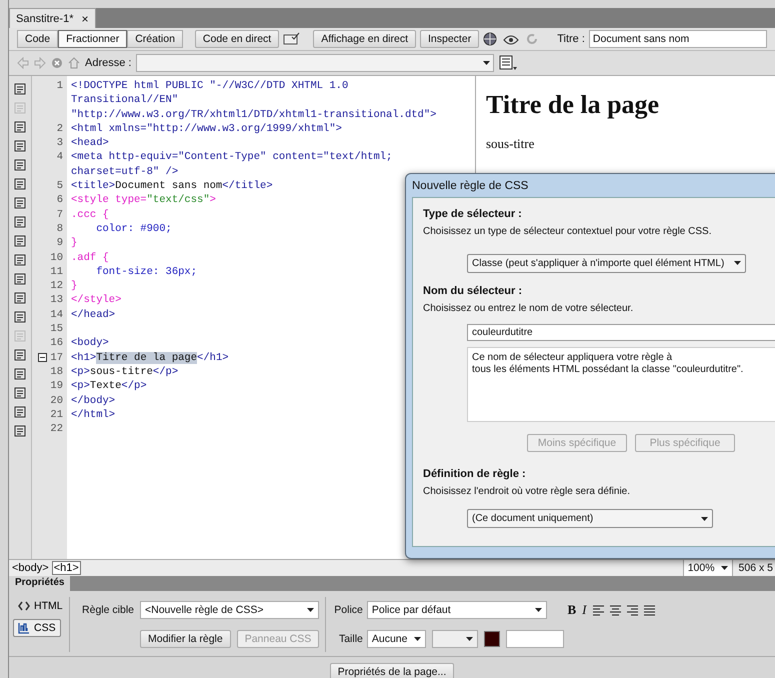 The width and height of the screenshot is (775, 678). What do you see at coordinates (473, 290) in the screenshot?
I see `section-heading: Nom du sélecteur :` at bounding box center [473, 290].